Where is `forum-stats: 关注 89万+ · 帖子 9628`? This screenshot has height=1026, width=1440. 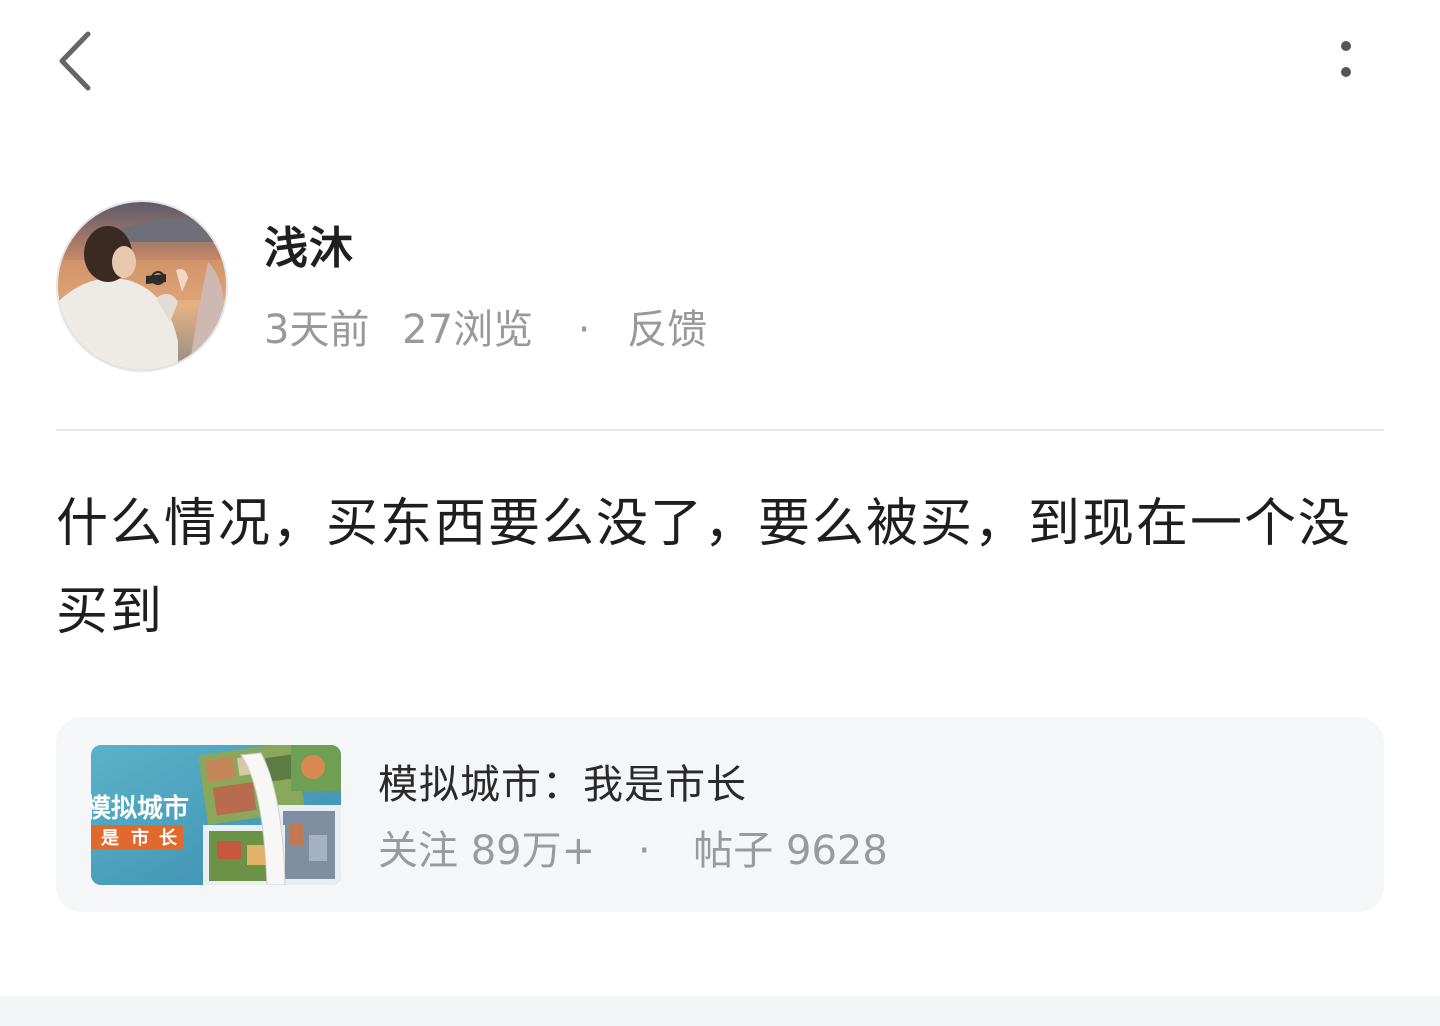
forum-stats: 关注 89万+ · 帖子 9628 is located at coordinates (633, 851).